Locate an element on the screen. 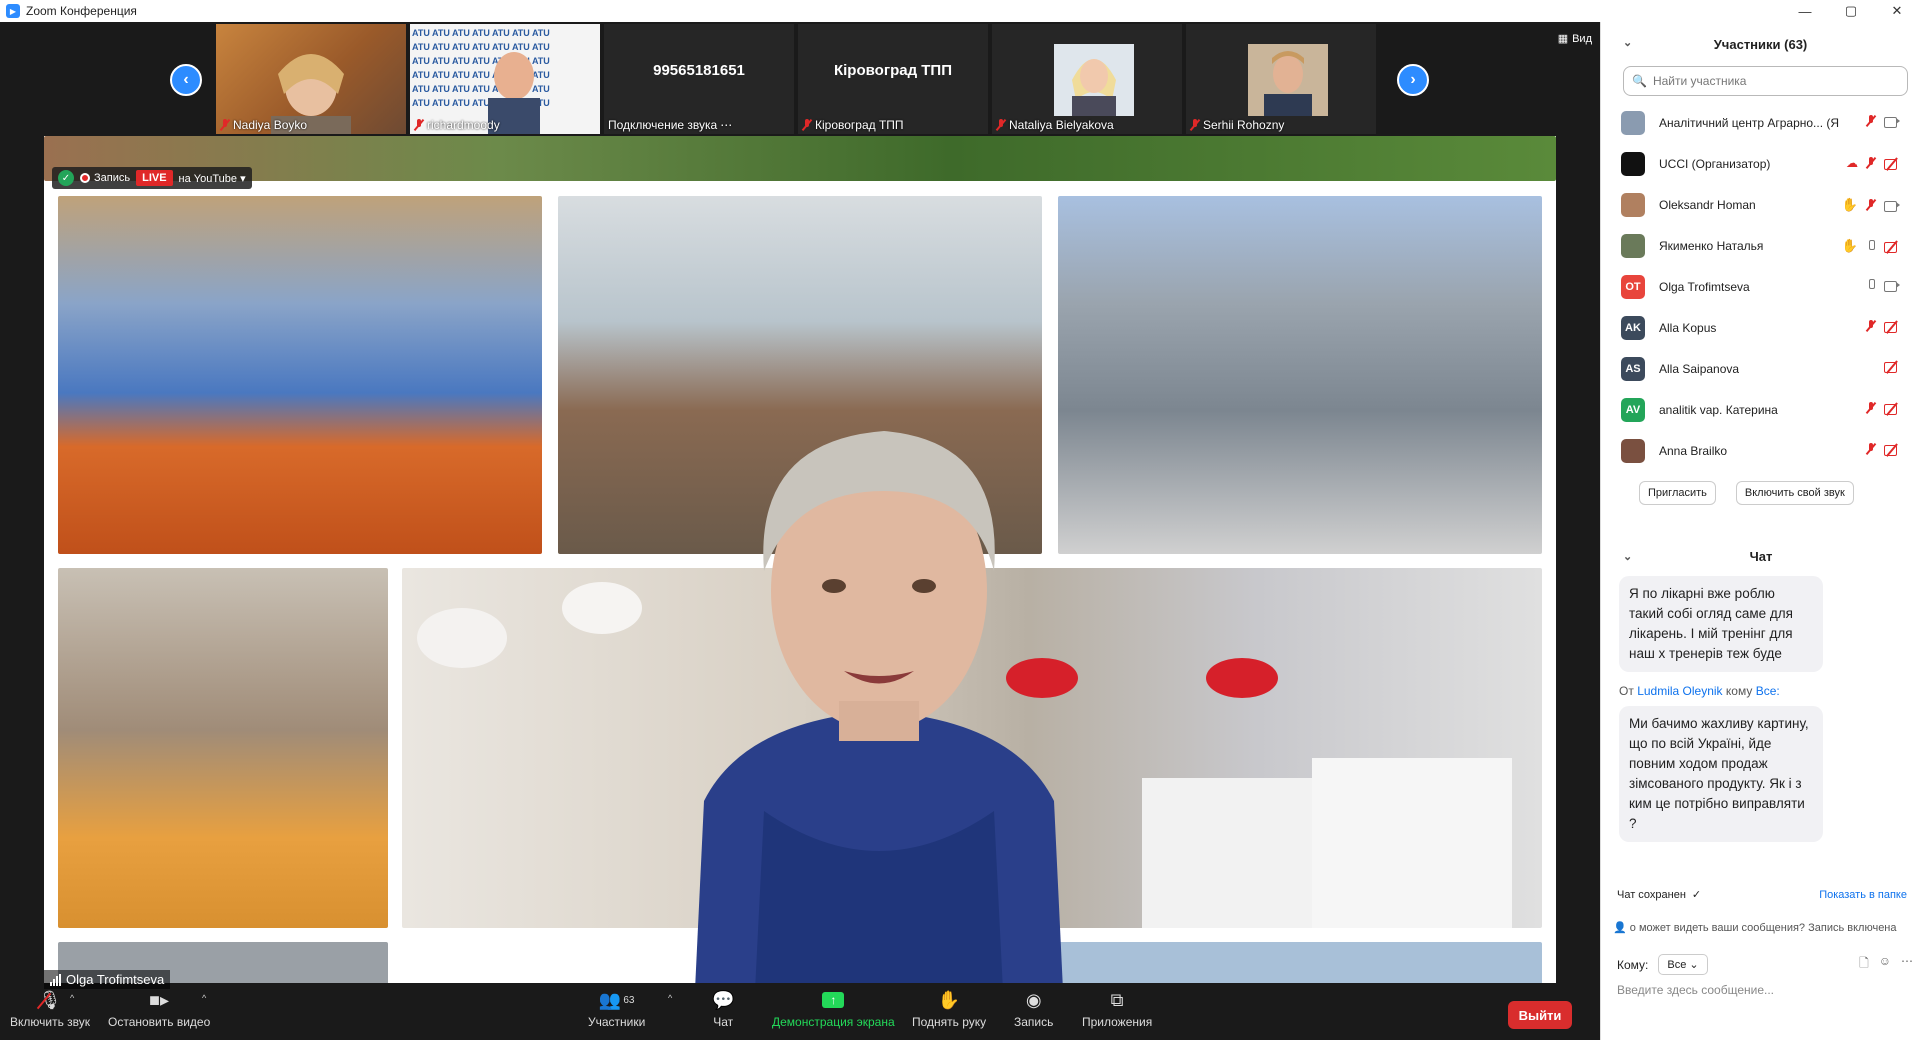 This screenshot has height=1040, width=1920. recipient-name: Все: is located at coordinates (1768, 691).